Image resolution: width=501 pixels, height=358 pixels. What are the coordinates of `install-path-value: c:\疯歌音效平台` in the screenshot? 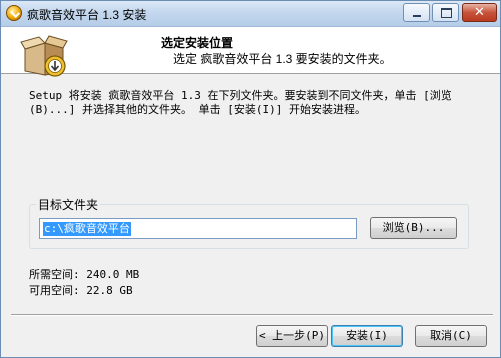 It's located at (87, 229).